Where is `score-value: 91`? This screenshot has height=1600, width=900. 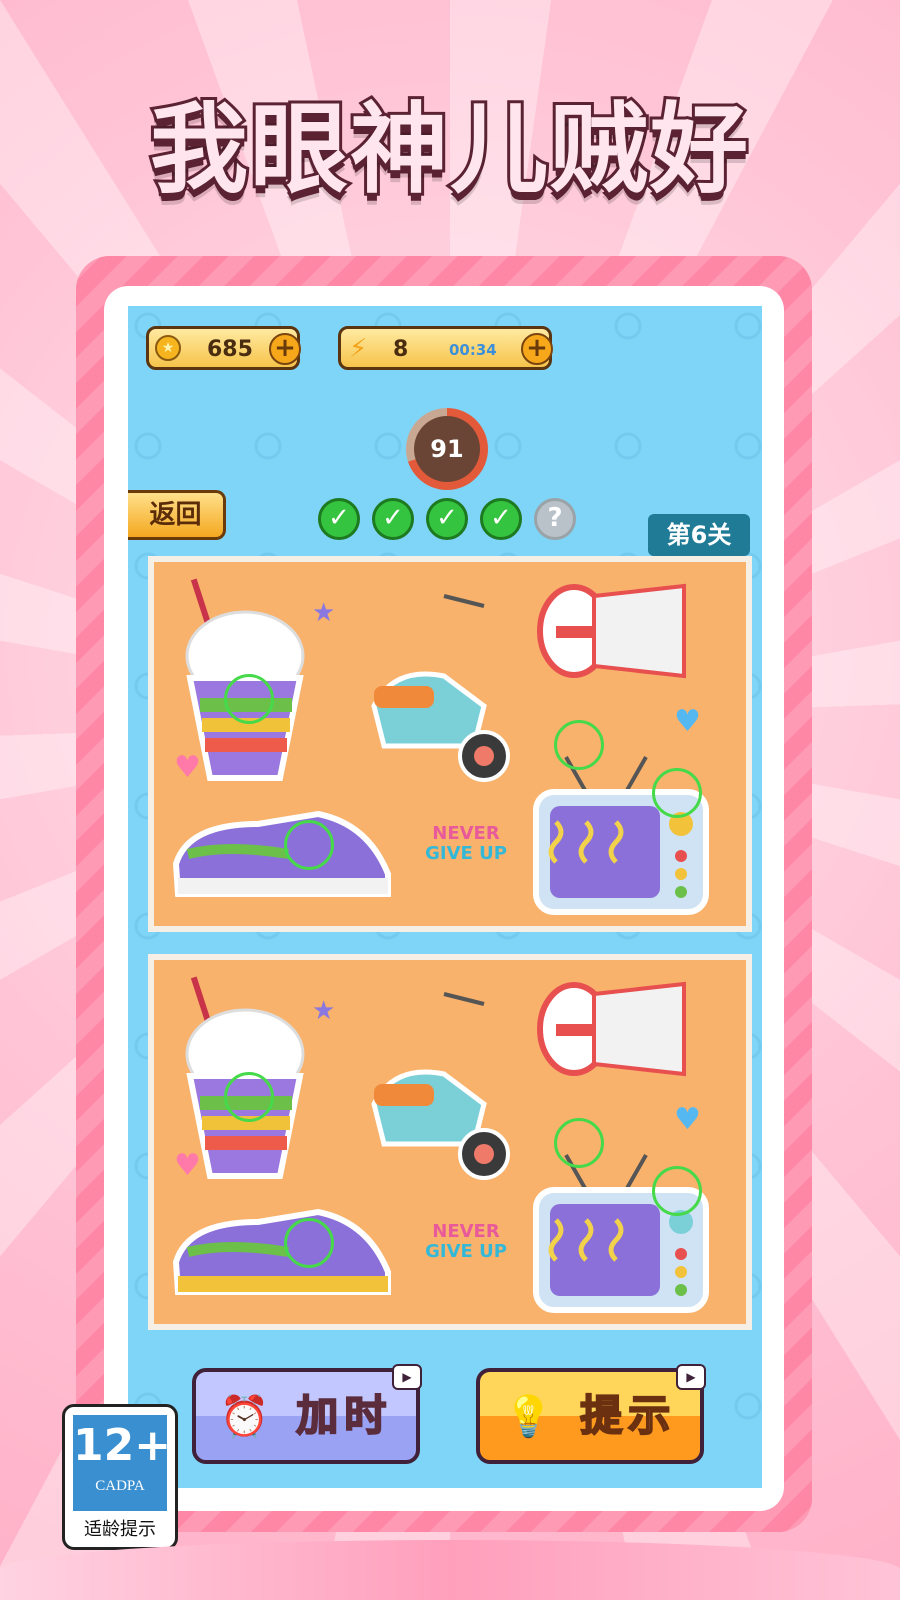 score-value: 91 is located at coordinates (447, 449).